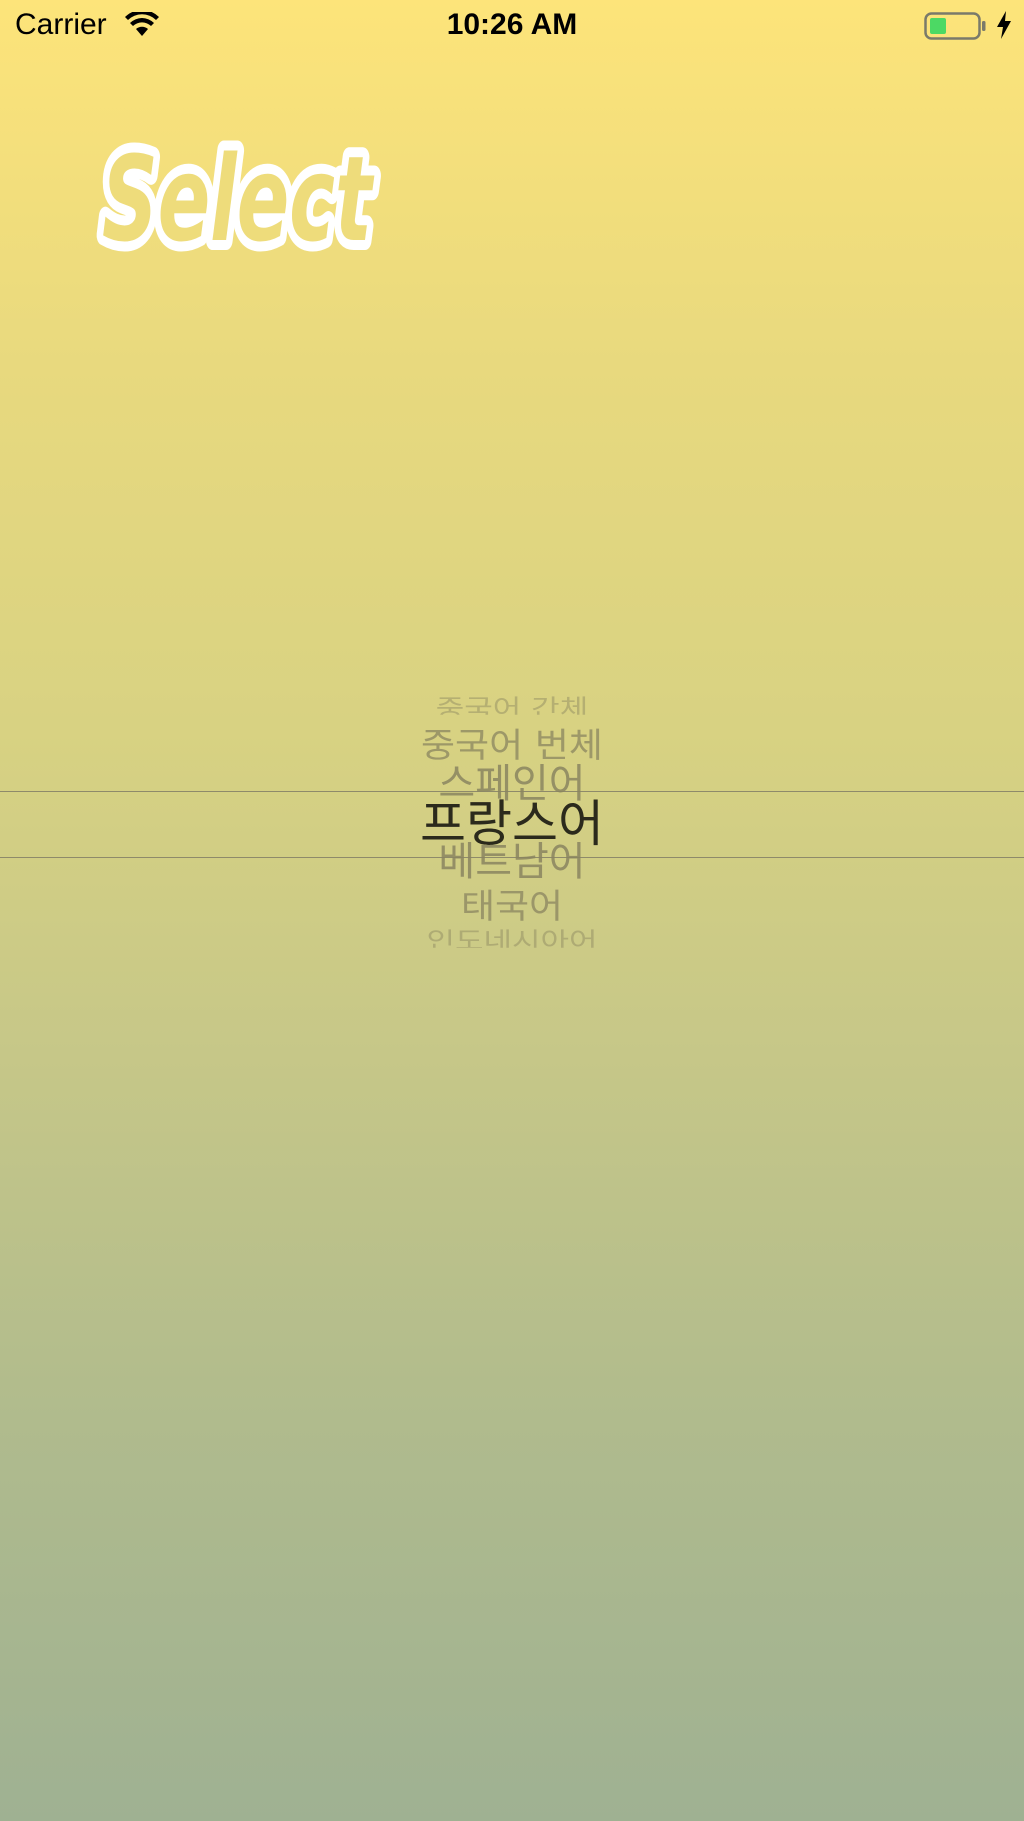 Image resolution: width=1024 pixels, height=1821 pixels. I want to click on picker-item: 스페인어, so click(512, 784).